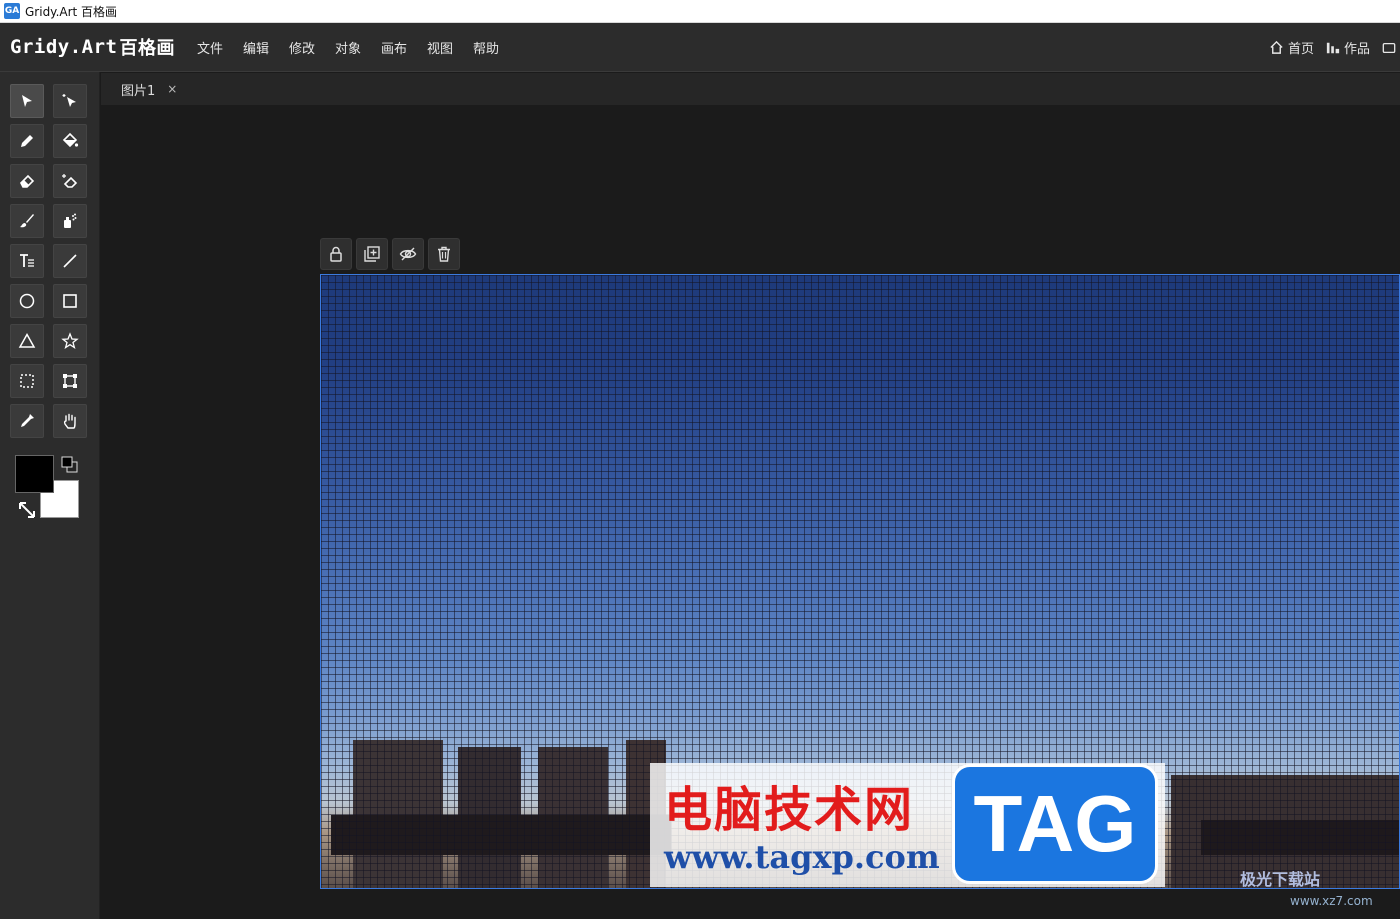 This screenshot has height=919, width=1400. I want to click on delete-layer-button, so click(444, 254).